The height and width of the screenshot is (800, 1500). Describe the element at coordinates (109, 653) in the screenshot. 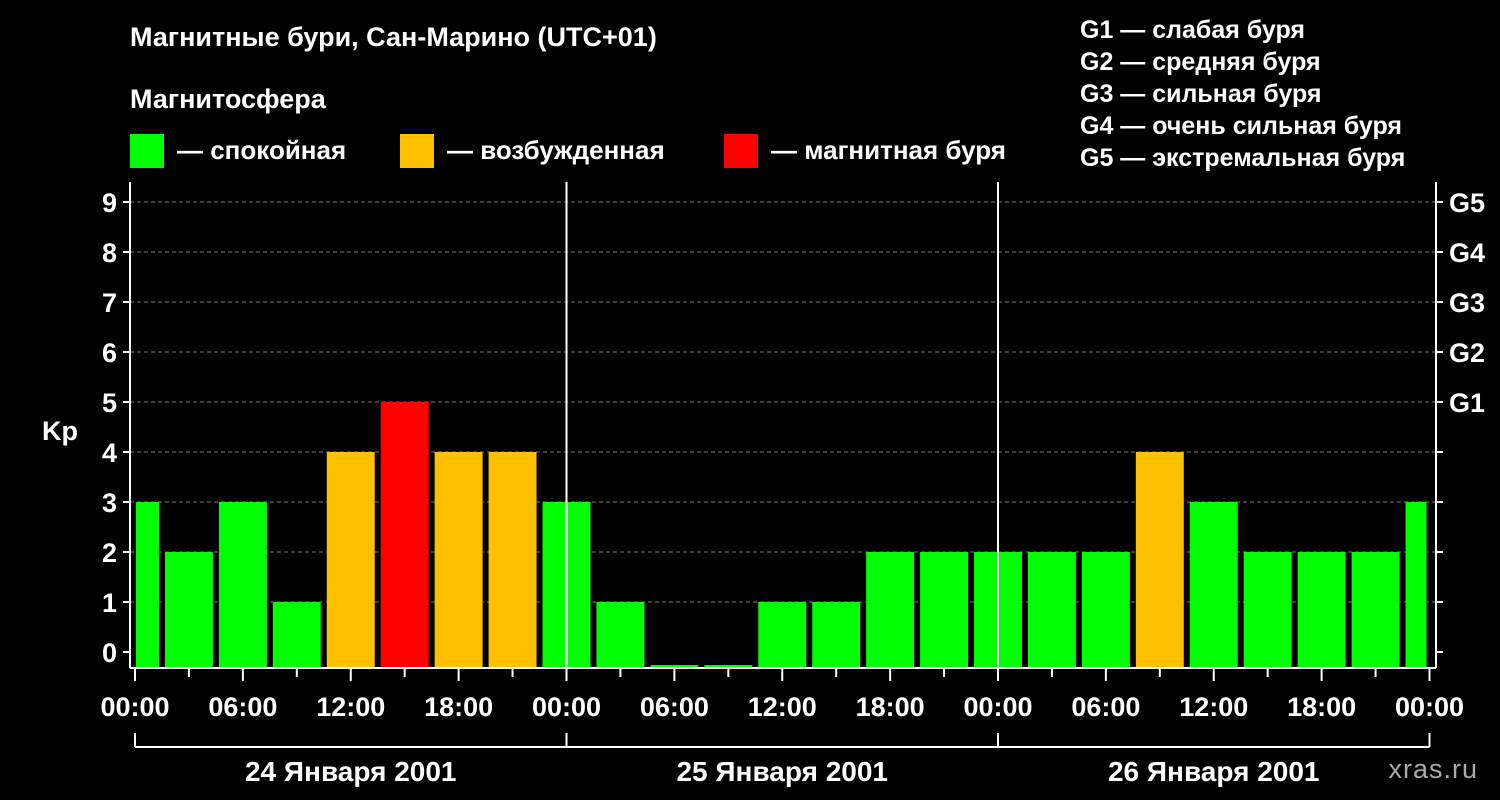

I see `y-tick-label-0: 0` at that location.